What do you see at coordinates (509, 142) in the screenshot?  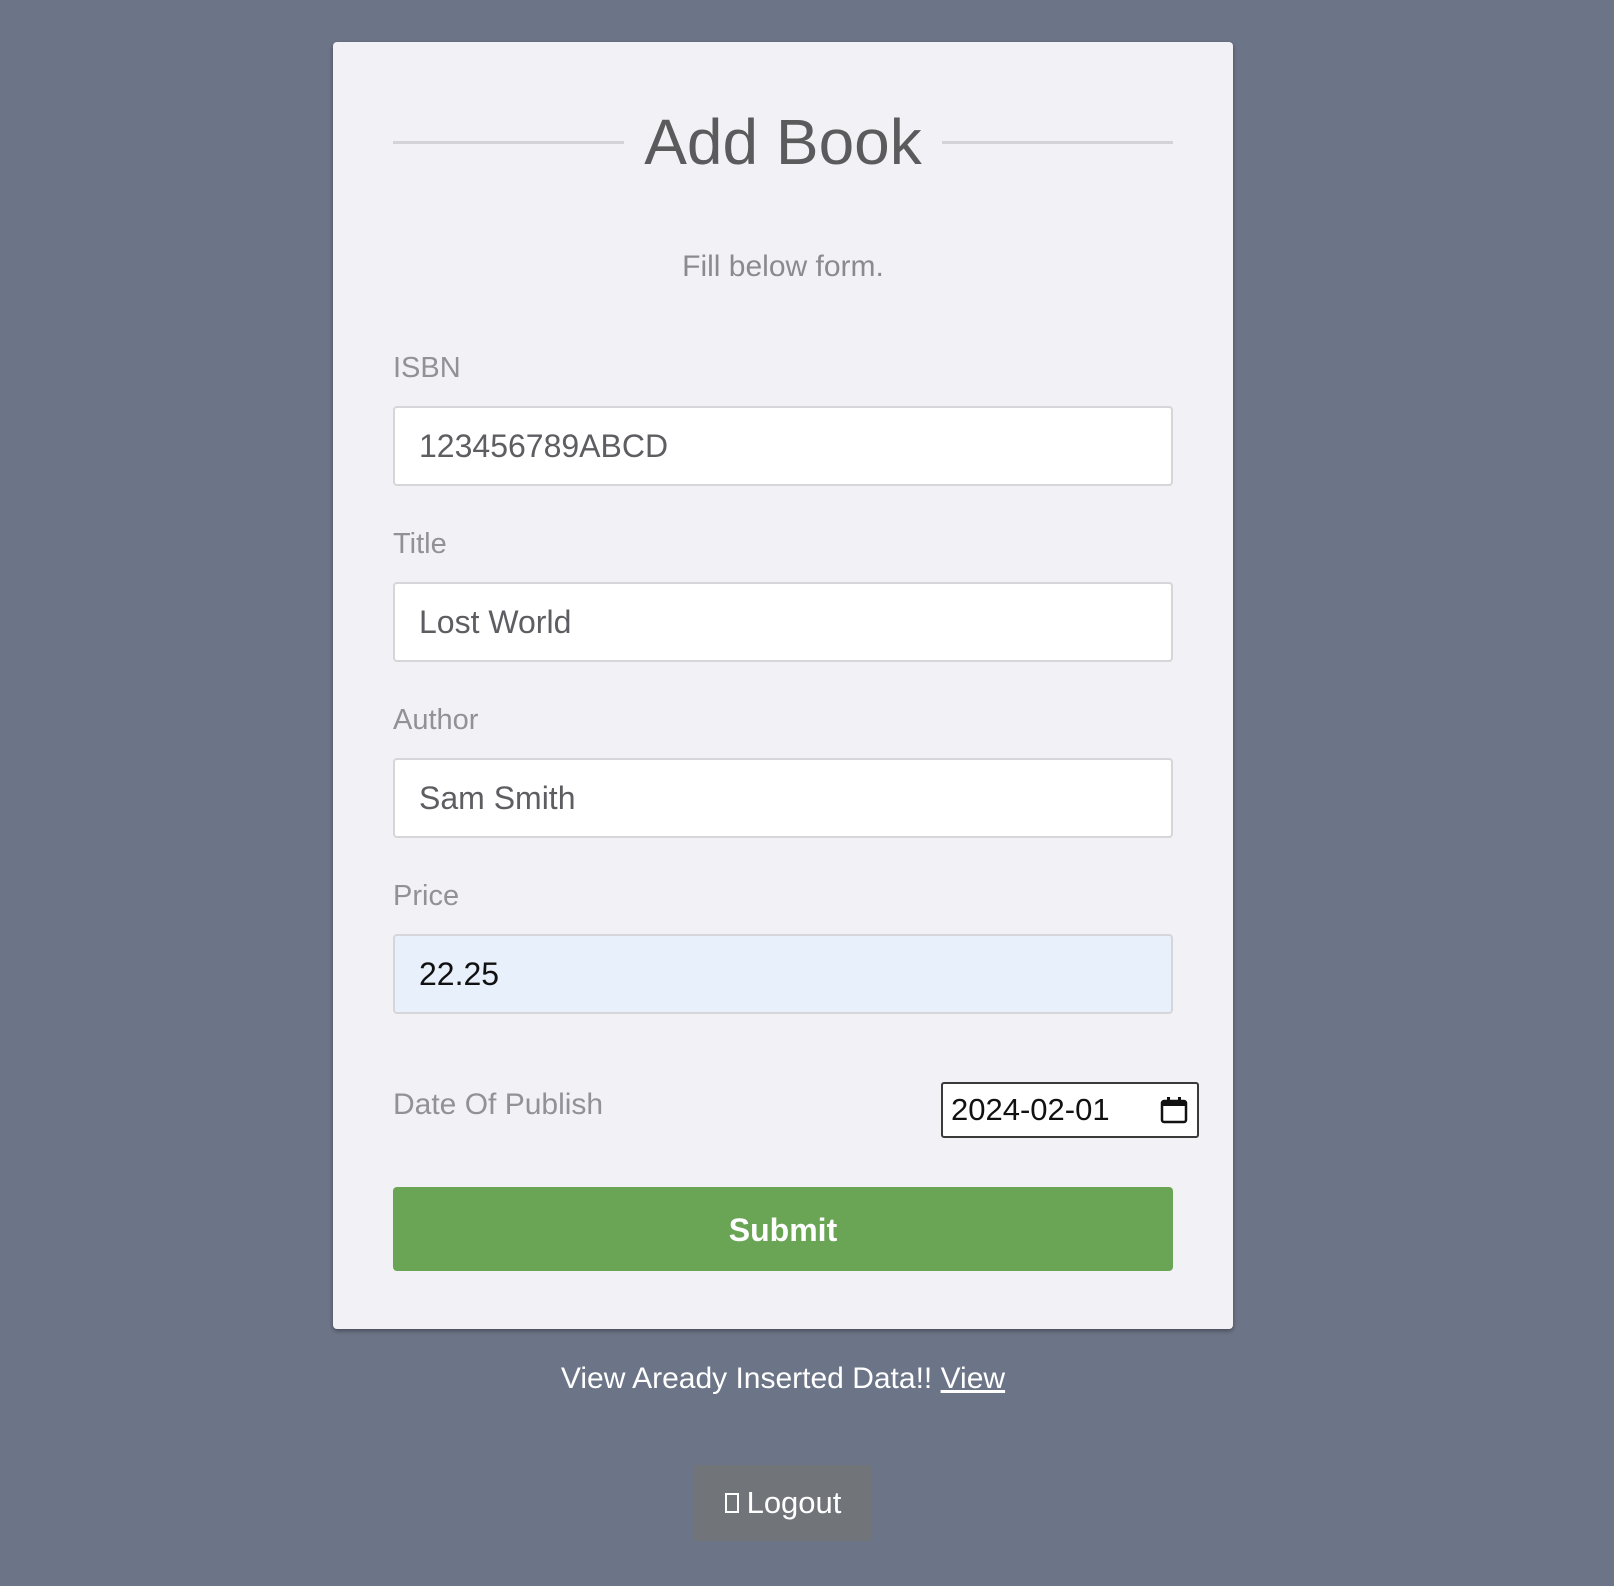 I see `heading-divider-left` at bounding box center [509, 142].